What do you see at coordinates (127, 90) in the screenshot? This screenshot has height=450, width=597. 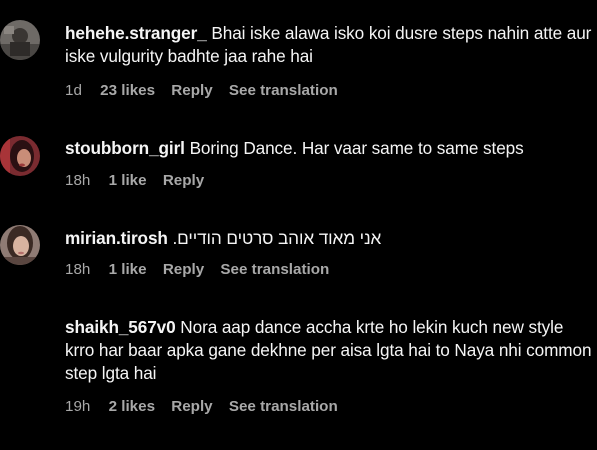 I see `comment-likes: 23 likes` at bounding box center [127, 90].